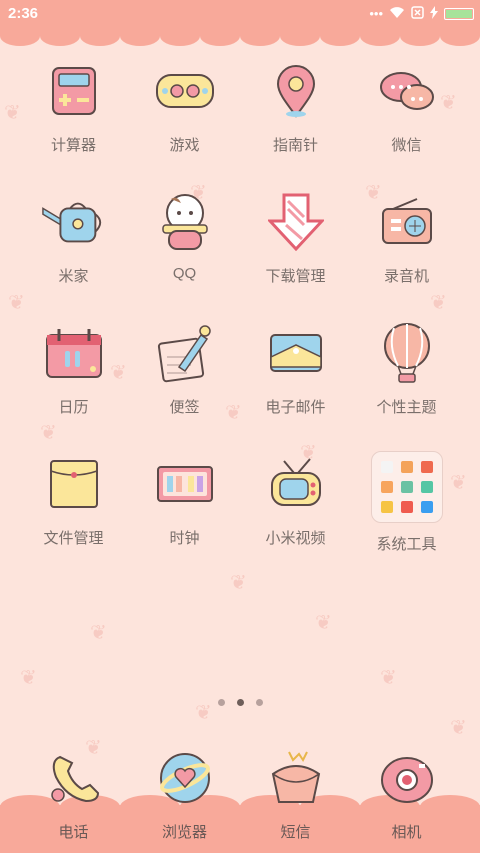 The height and width of the screenshot is (853, 480). I want to click on compass-pin-icon, so click(296, 91).